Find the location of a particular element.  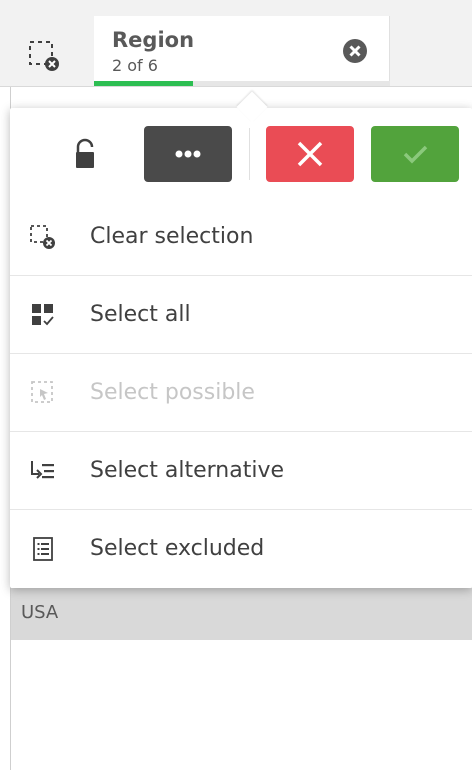

checkmark-icon is located at coordinates (415, 154).